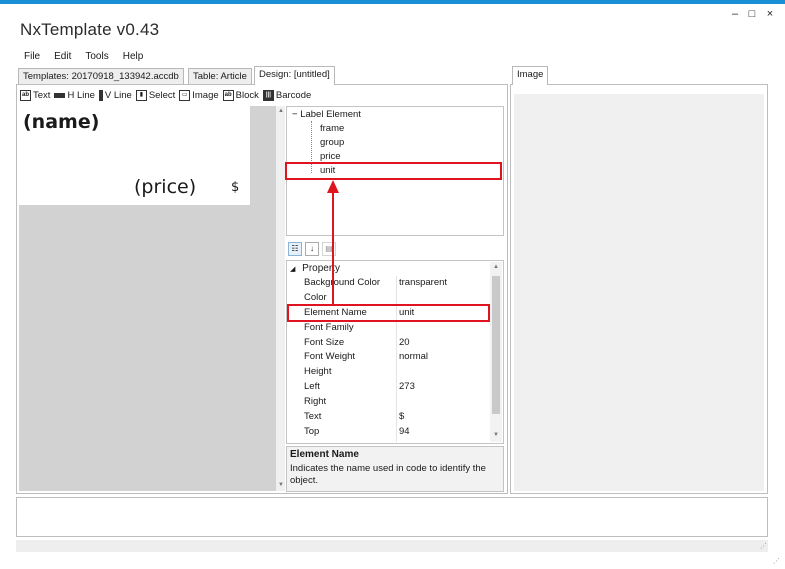 This screenshot has width=785, height=569. Describe the element at coordinates (62, 56) in the screenshot. I see `menu-edit: Edit` at that location.